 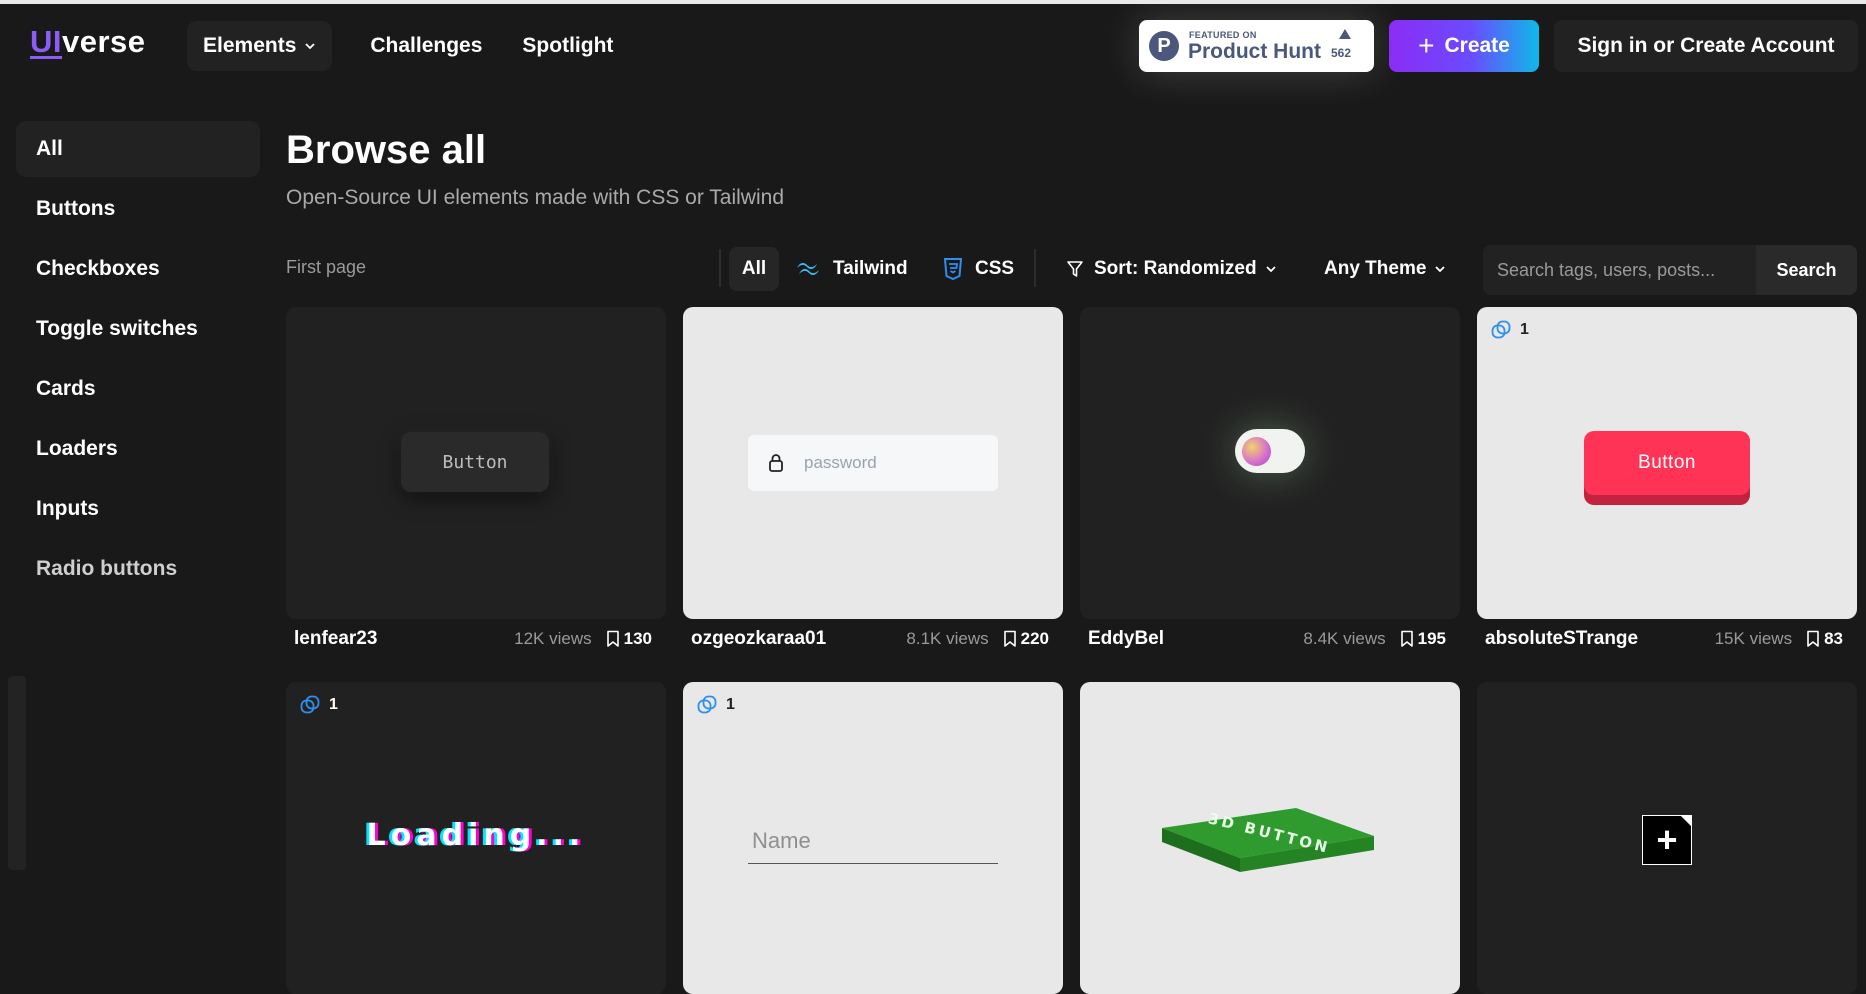 What do you see at coordinates (1806, 270) in the screenshot?
I see `search-button: Search` at bounding box center [1806, 270].